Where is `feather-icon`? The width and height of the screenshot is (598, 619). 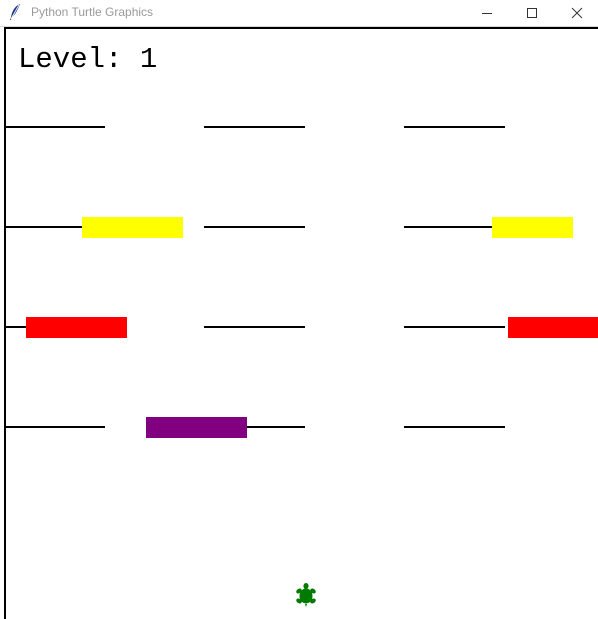
feather-icon is located at coordinates (15, 12).